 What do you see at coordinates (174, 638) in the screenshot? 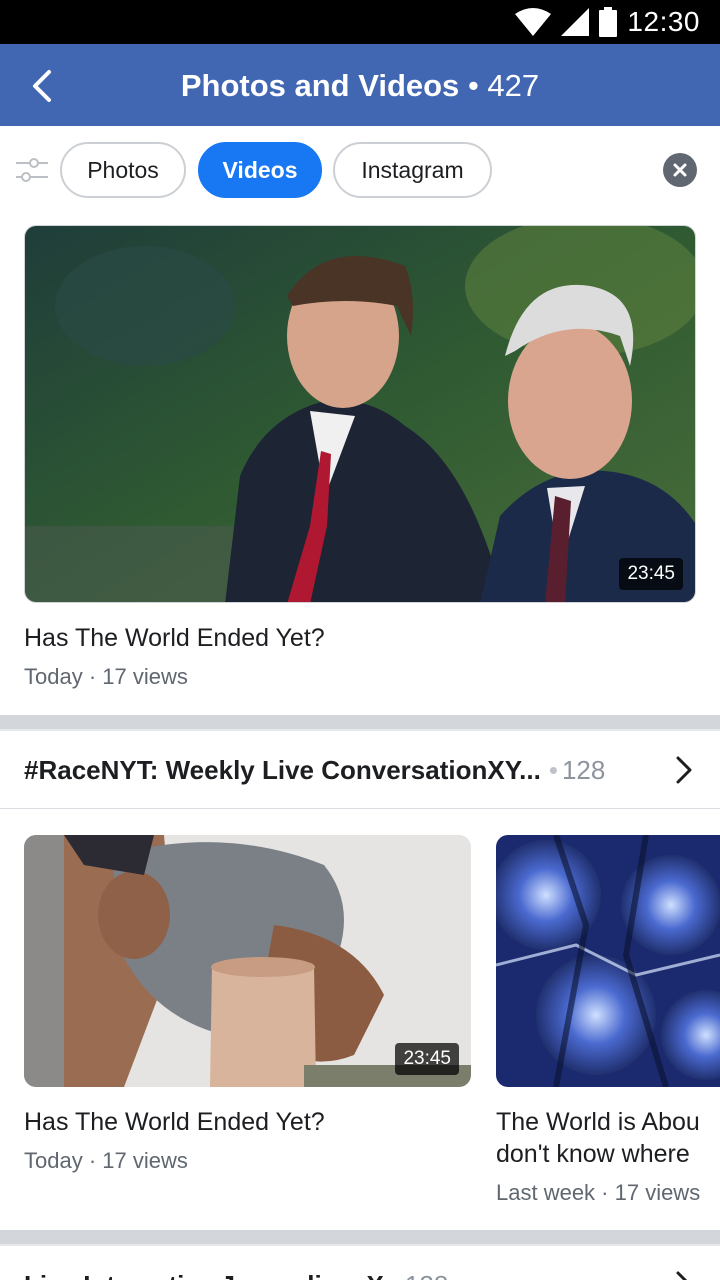
I see `featured-video-title: Has The World Ended Yet?` at bounding box center [174, 638].